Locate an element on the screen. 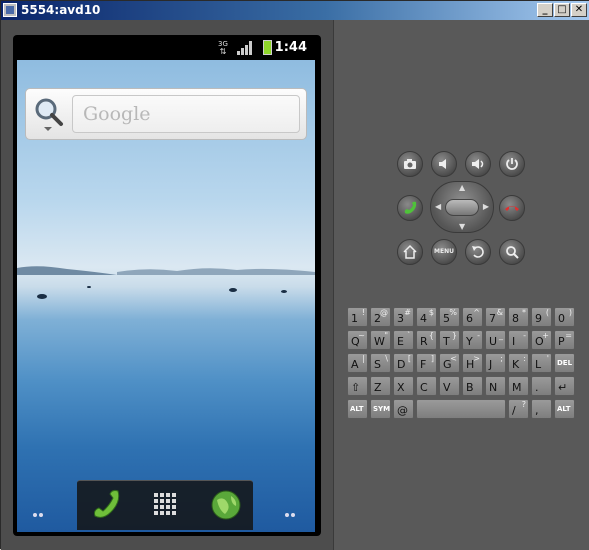 The image size is (589, 550). dpad-up-icon: ▲ is located at coordinates (462, 187).